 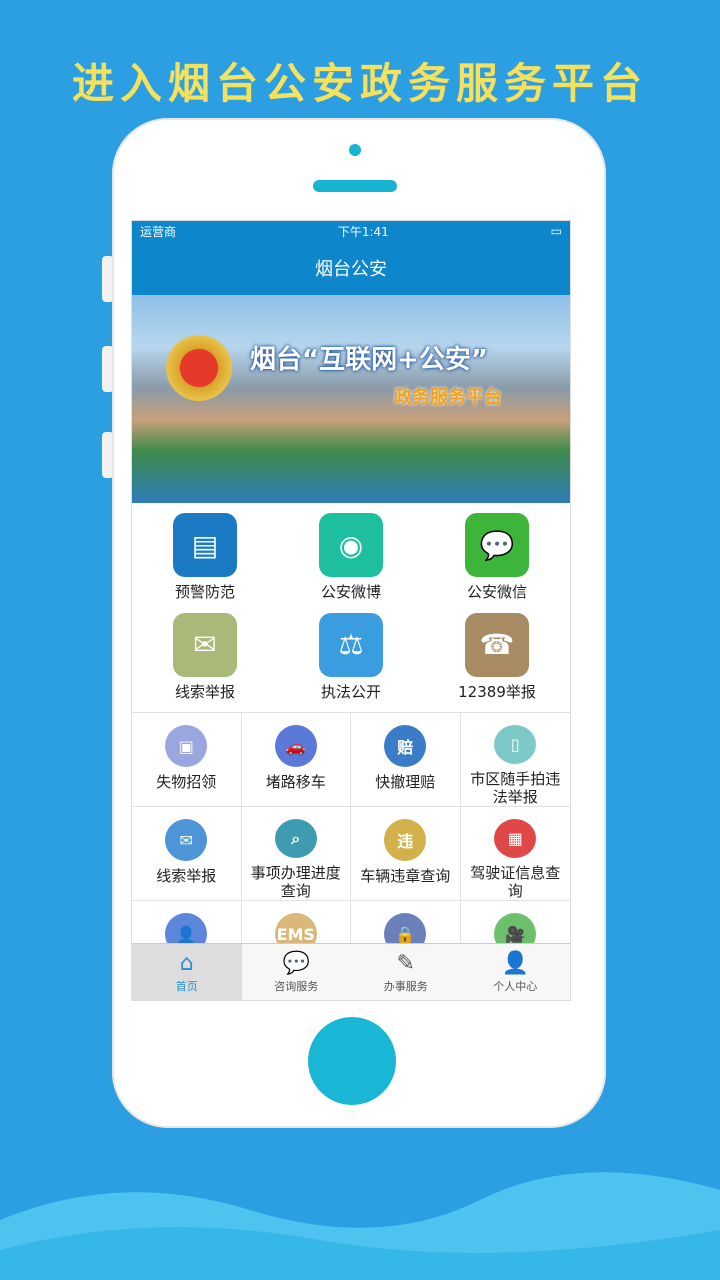 I want to click on edit-icon: ✎, so click(x=405, y=963).